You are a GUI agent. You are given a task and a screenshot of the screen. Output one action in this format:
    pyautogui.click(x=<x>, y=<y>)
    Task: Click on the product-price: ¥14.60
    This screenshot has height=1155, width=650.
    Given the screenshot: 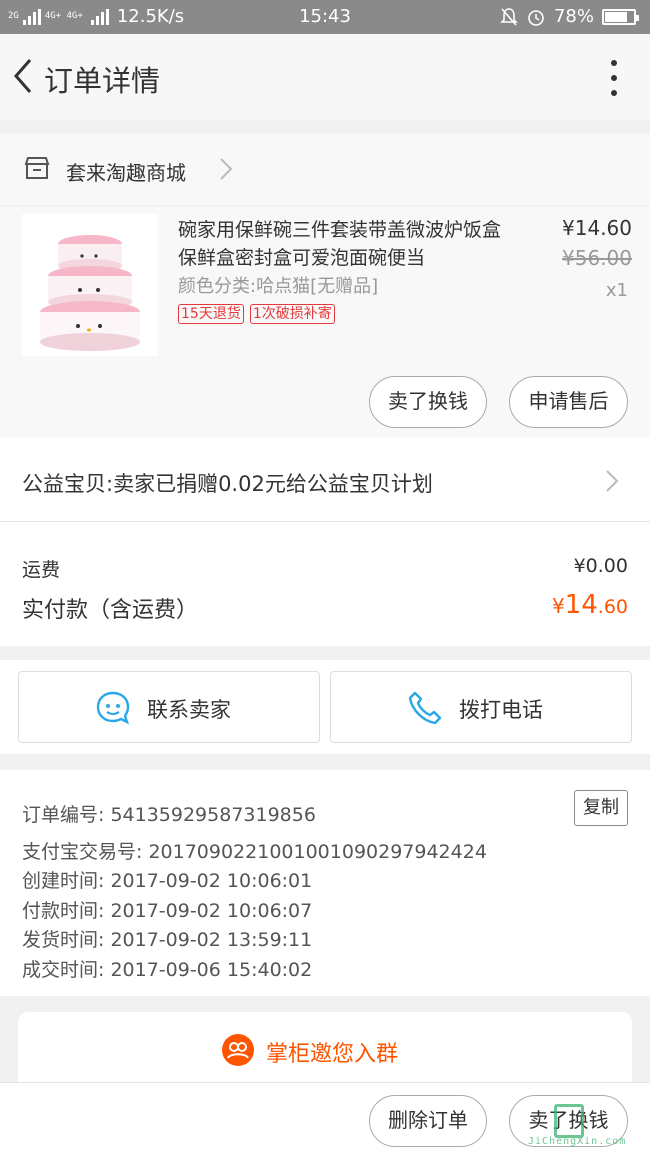 What is the action you would take?
    pyautogui.click(x=597, y=228)
    